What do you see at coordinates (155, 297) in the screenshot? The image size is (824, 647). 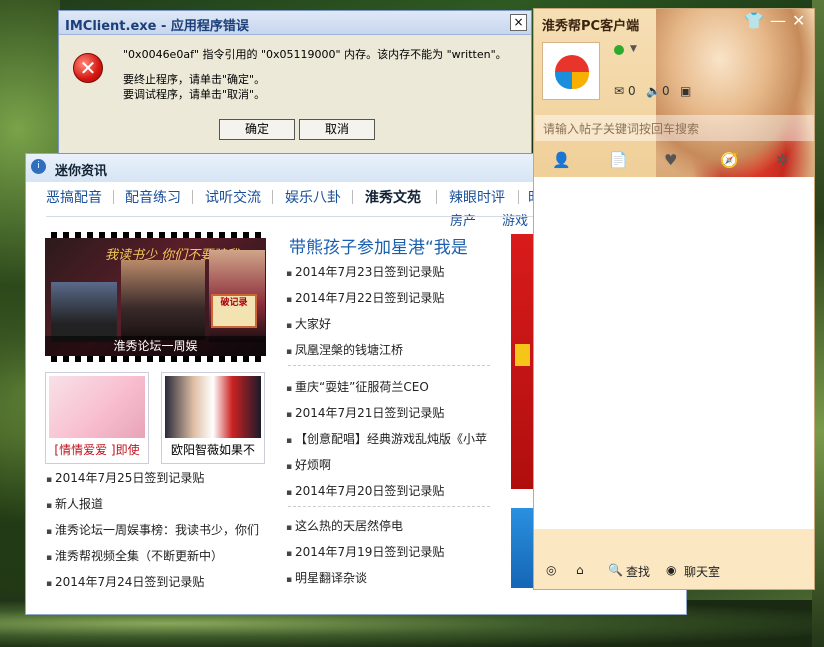 I see `banner-image: 我读书少 你们不要骗我 破记录 淮秀论坛一周娱` at bounding box center [155, 297].